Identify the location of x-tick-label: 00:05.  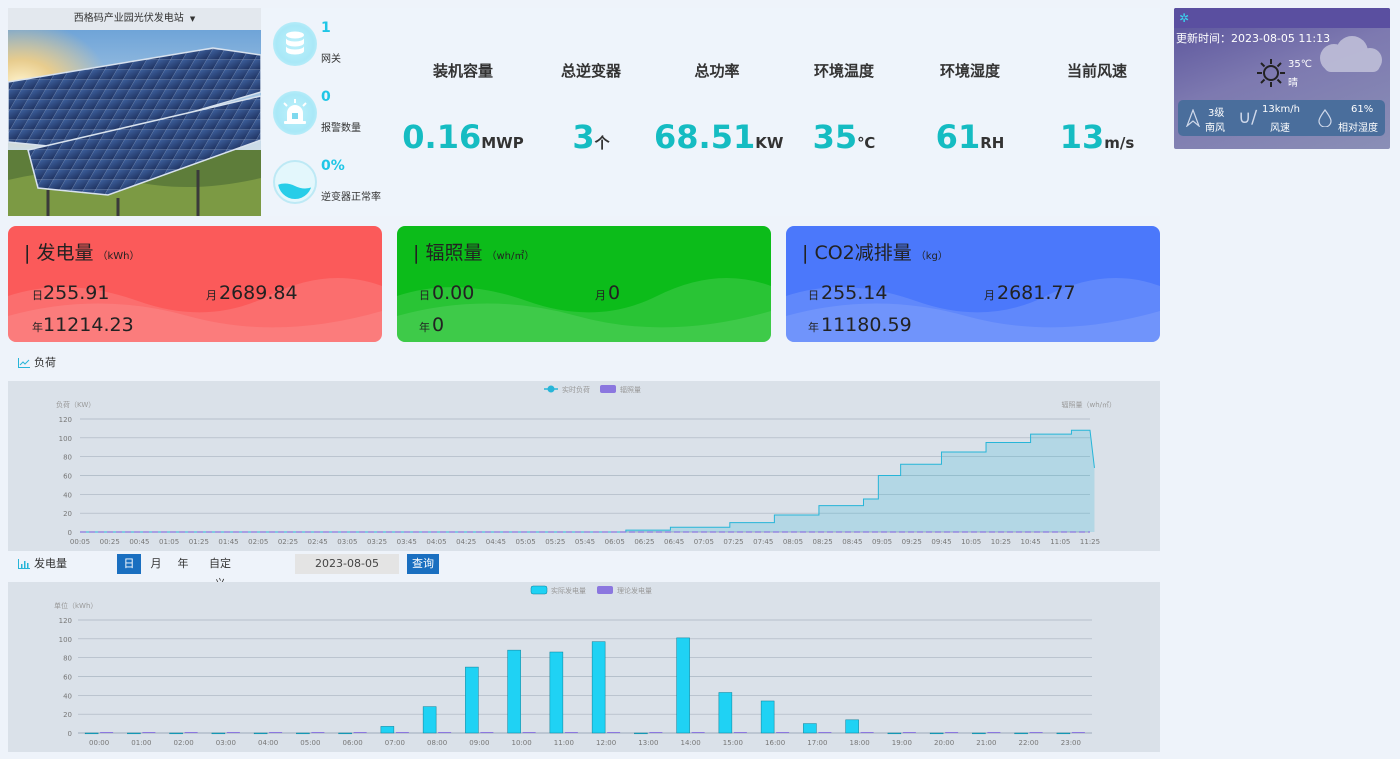
(80, 542).